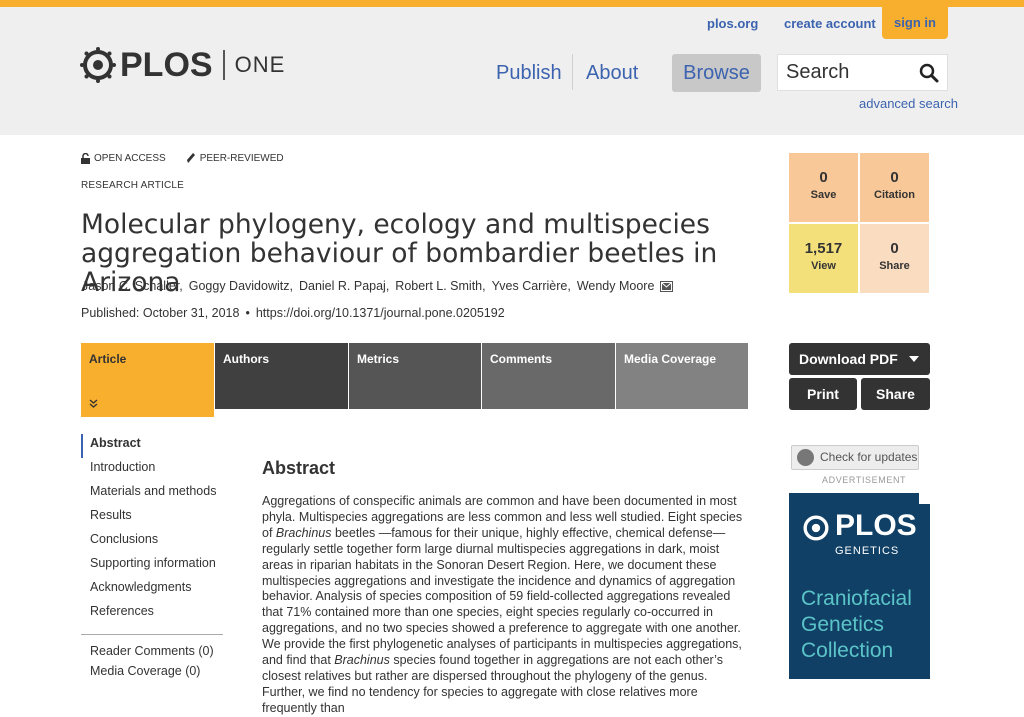 The image size is (1024, 717). I want to click on check-for-updates-button: Check for updates, so click(855, 457).